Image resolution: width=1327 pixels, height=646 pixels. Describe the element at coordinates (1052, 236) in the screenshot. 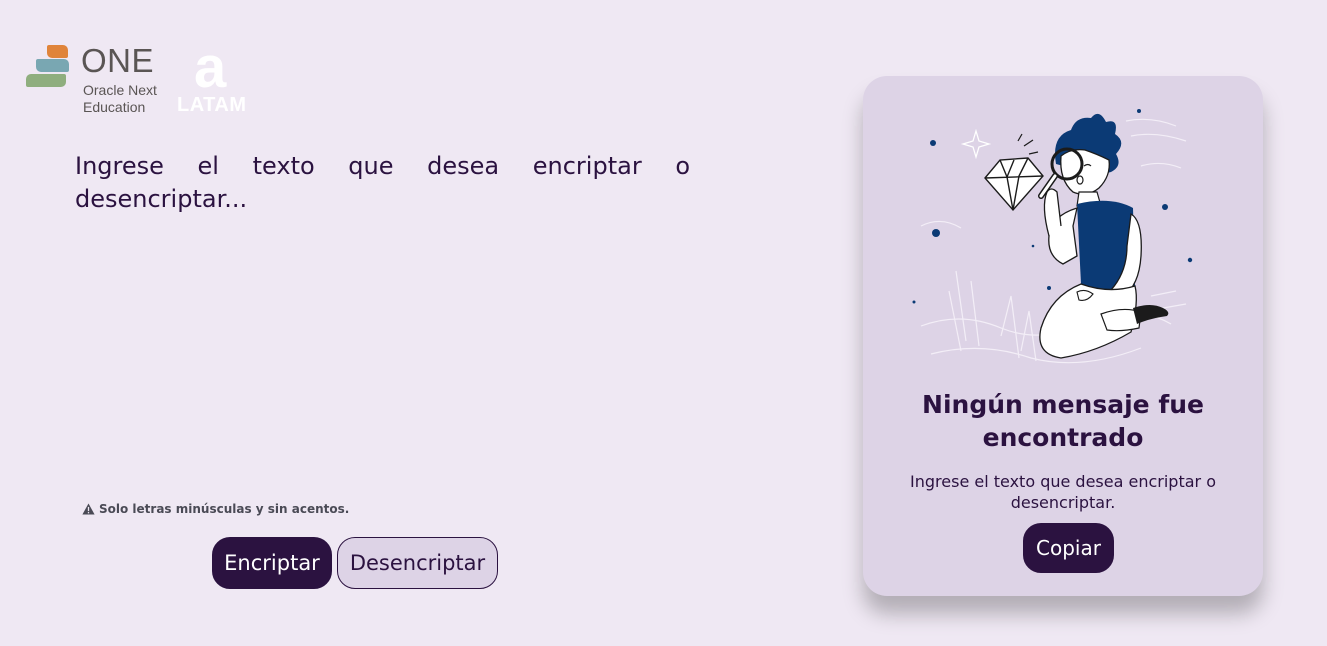

I see `person-magnifying-glass-illustration` at that location.